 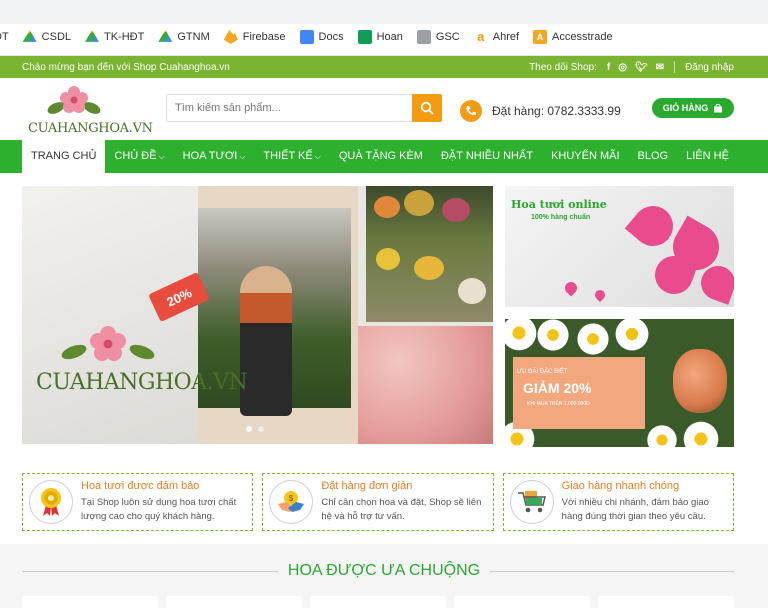 What do you see at coordinates (427, 108) in the screenshot?
I see `search-button` at bounding box center [427, 108].